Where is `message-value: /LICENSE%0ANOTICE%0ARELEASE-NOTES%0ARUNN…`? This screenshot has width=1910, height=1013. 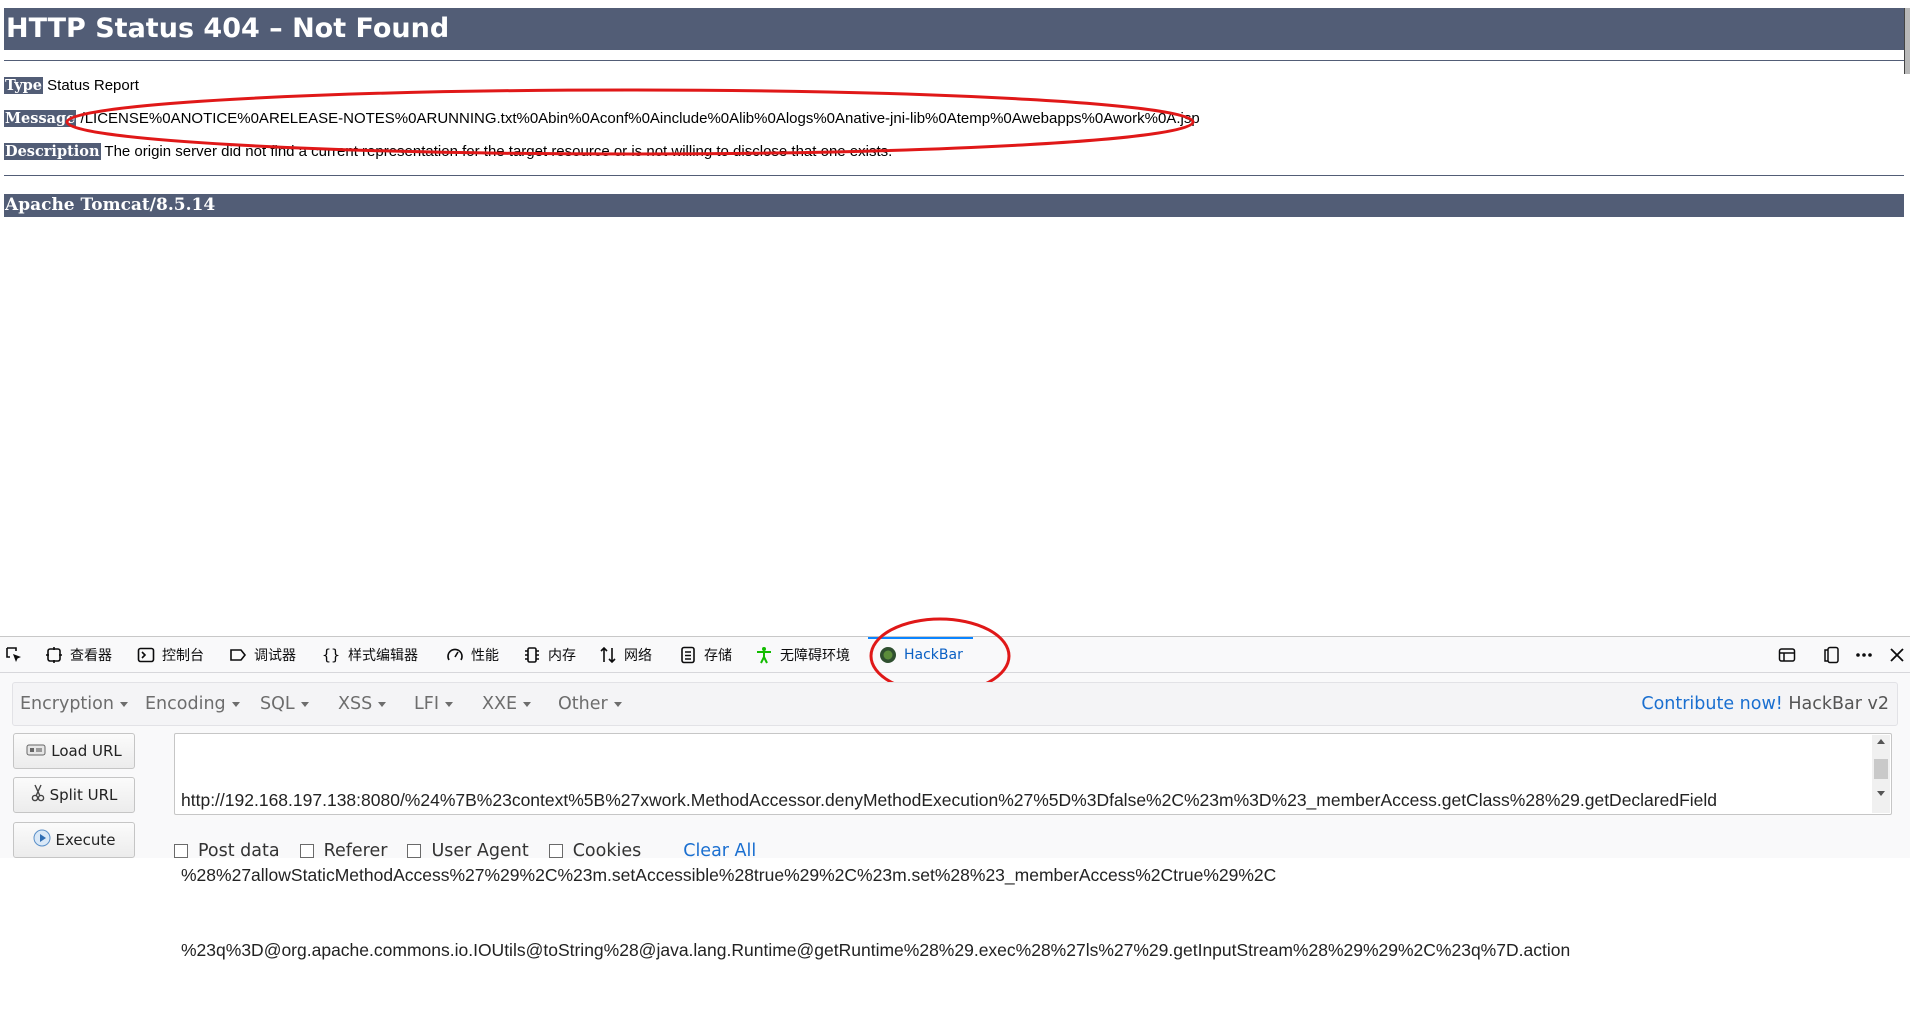 message-value: /LICENSE%0ANOTICE%0ARELEASE-NOTES%0ARUNN… is located at coordinates (640, 118).